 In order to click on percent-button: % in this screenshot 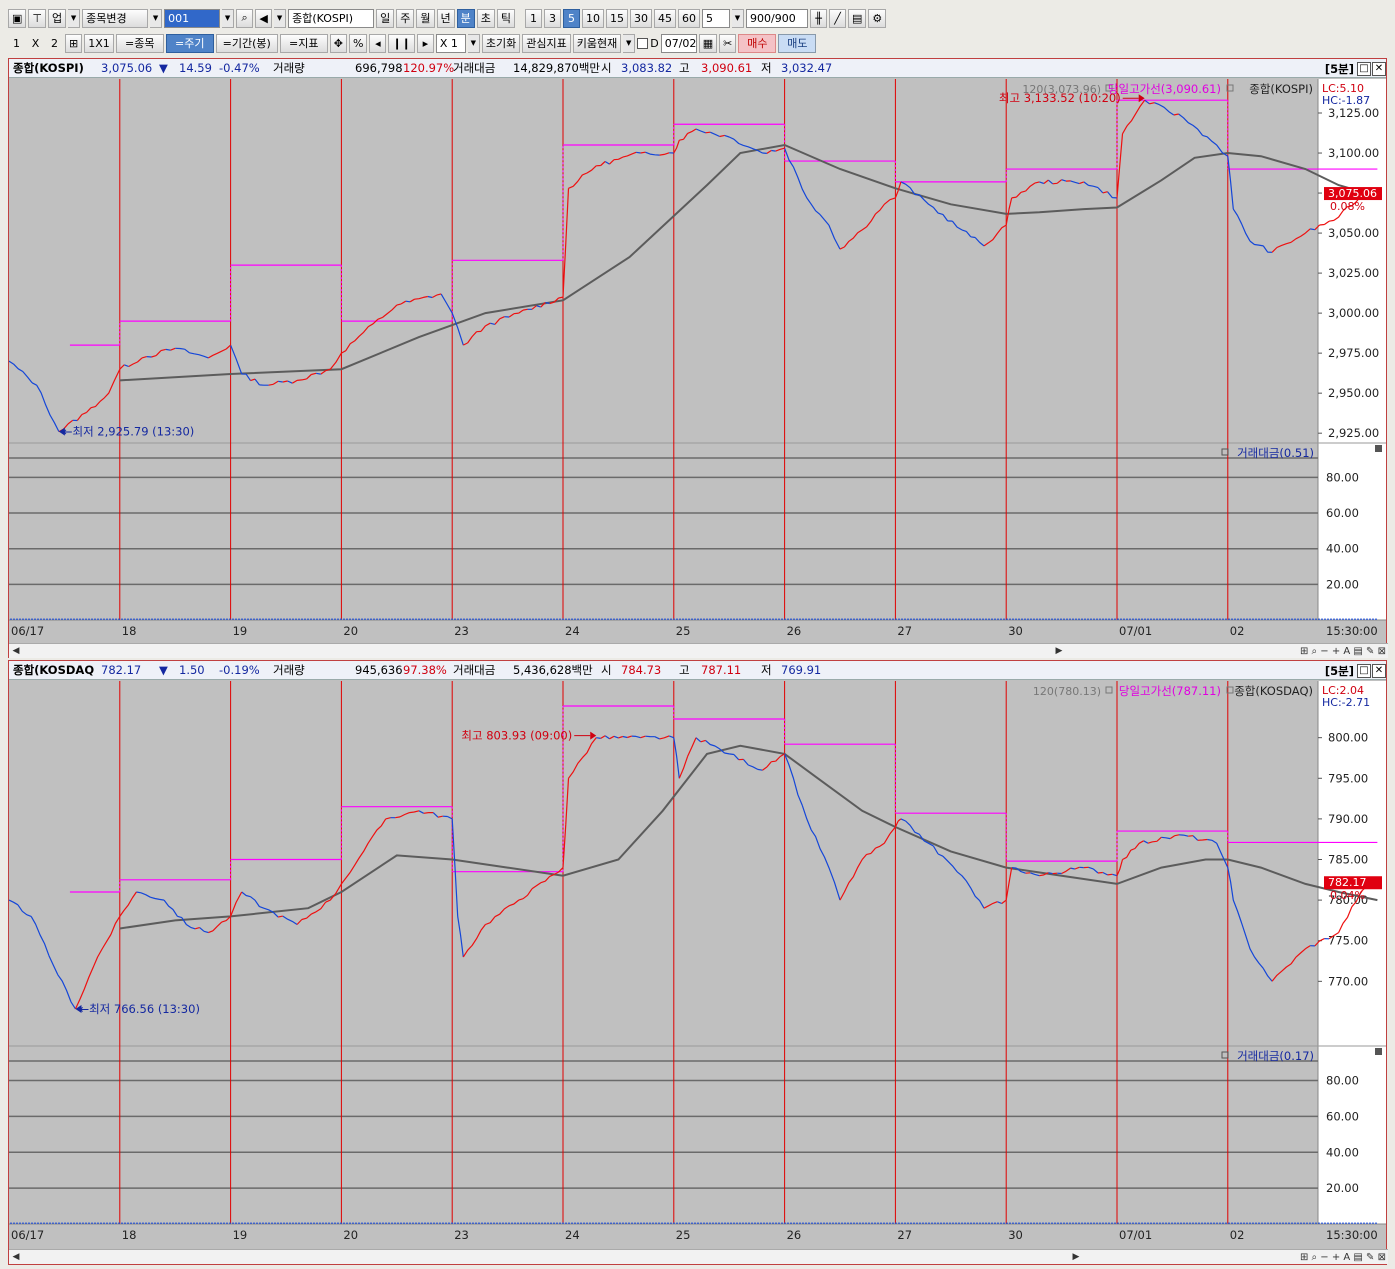, I will do `click(358, 43)`.